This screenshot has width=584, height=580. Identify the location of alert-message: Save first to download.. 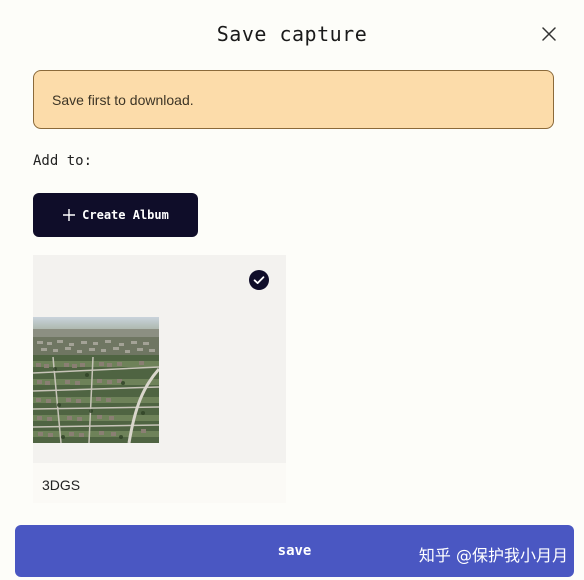
(123, 99).